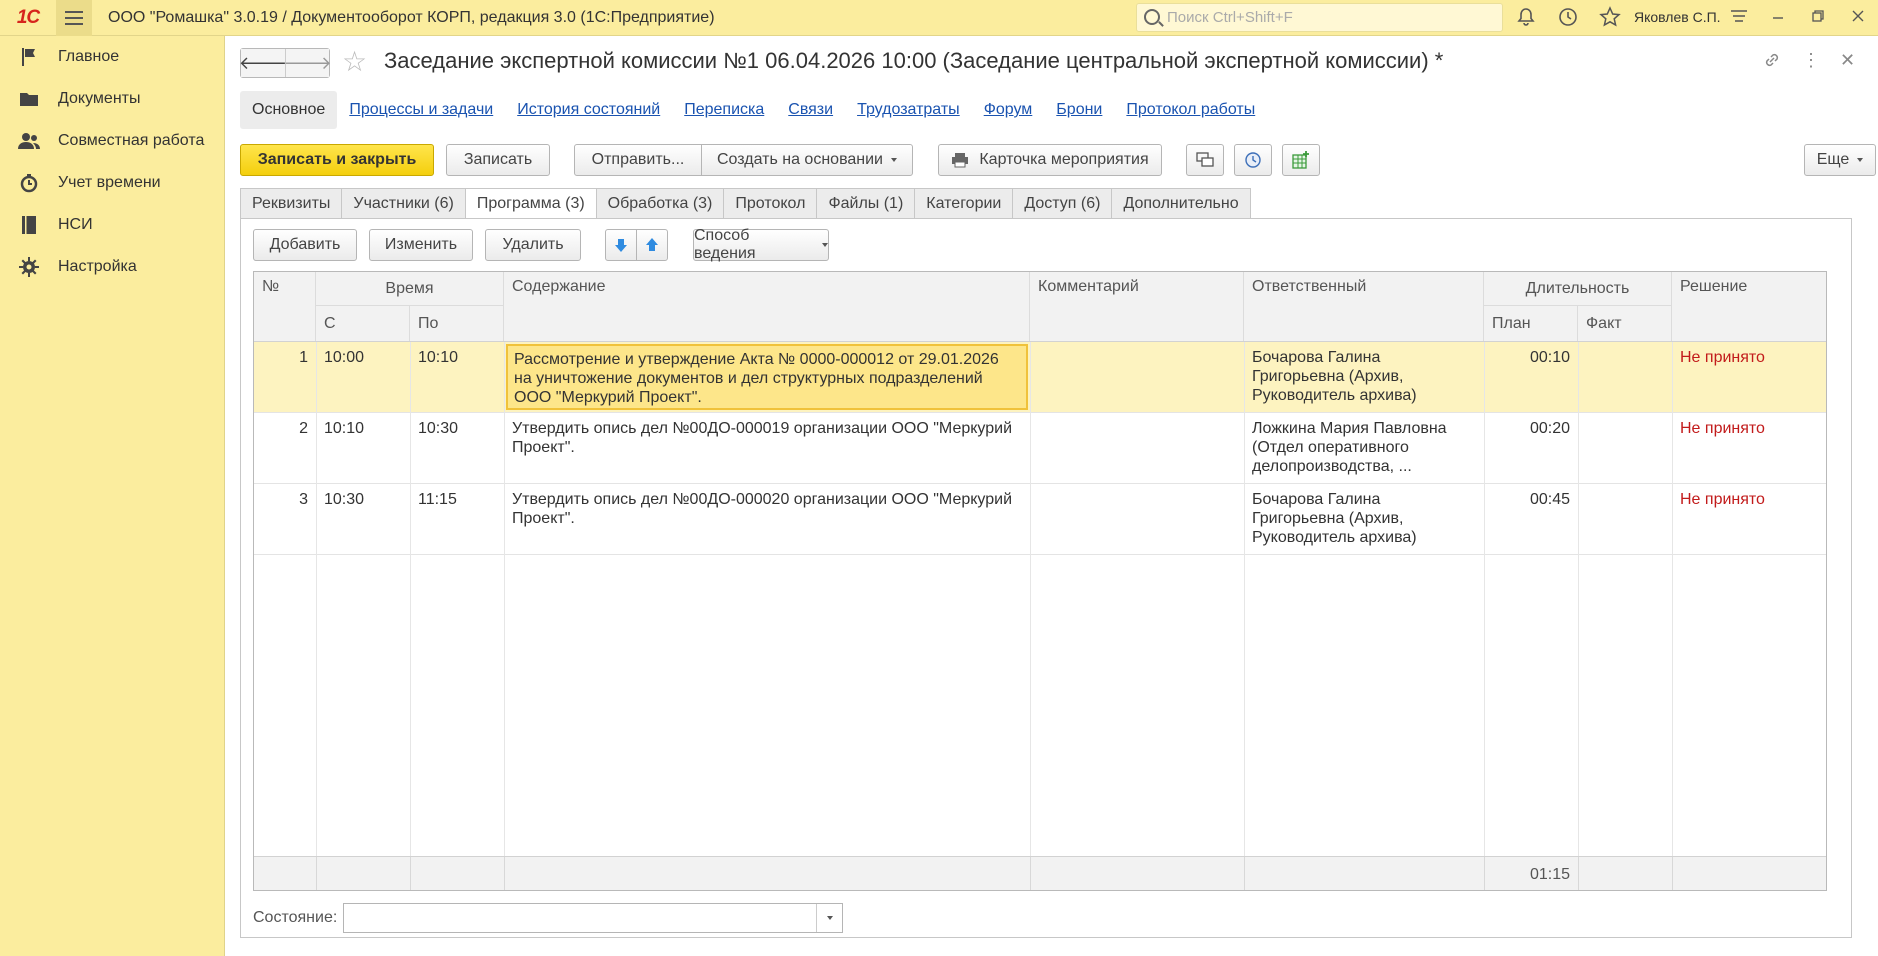  Describe the element at coordinates (1062, 203) in the screenshot. I see `tab-access: Доступ (6)` at that location.